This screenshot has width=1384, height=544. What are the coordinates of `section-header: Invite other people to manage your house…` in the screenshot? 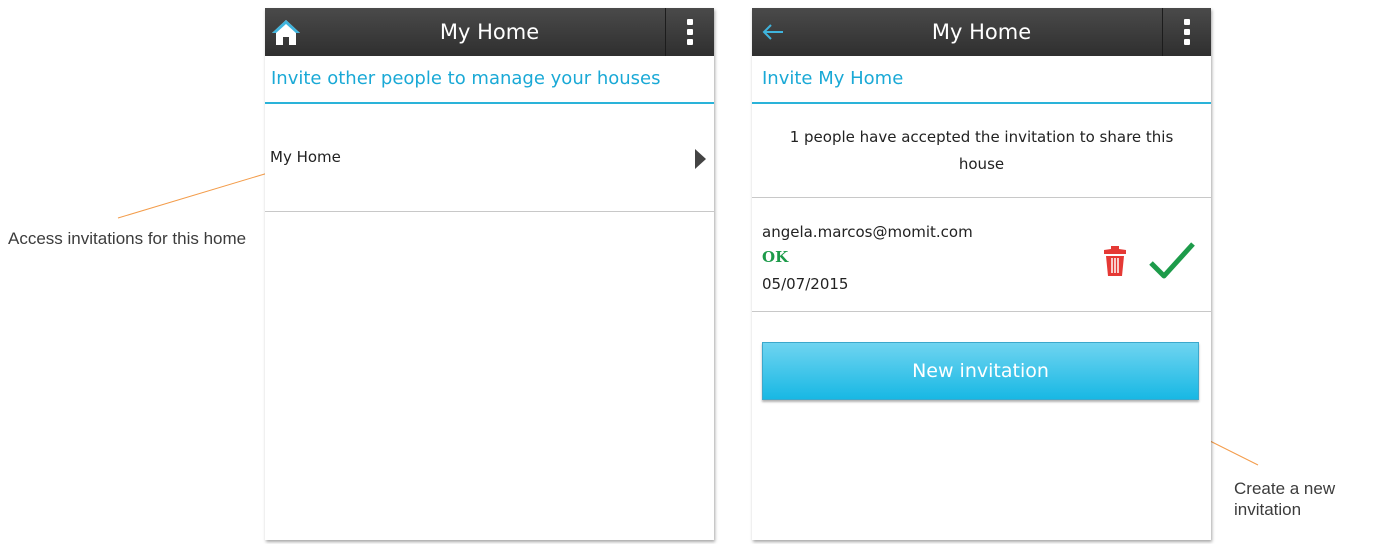 It's located at (489, 80).